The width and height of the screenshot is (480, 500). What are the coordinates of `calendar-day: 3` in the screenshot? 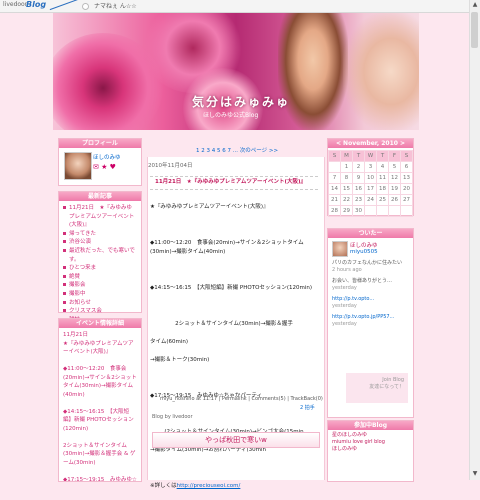 It's located at (370, 167).